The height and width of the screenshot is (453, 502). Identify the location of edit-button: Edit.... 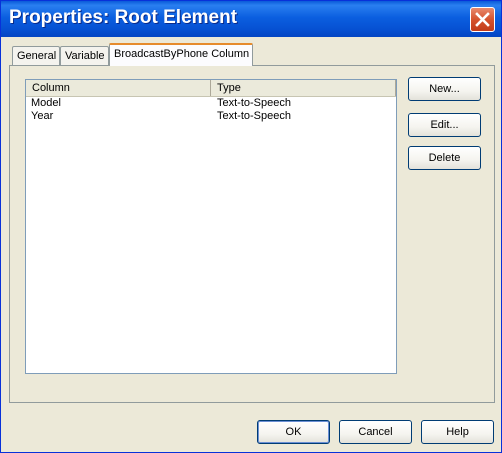
(444, 125).